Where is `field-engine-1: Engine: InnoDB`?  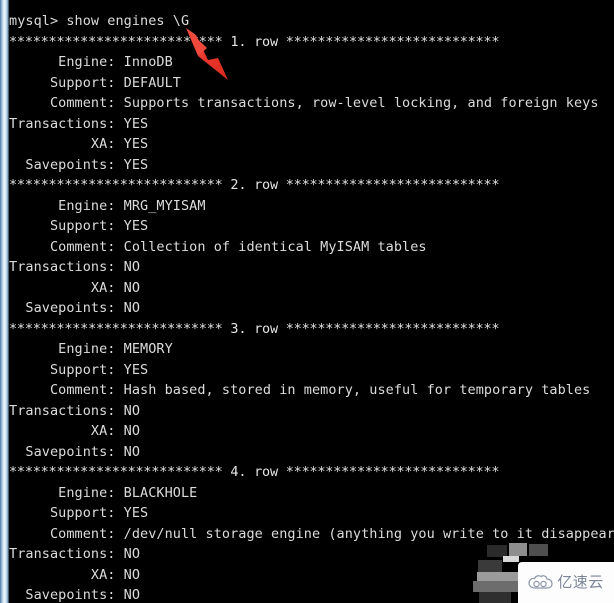
field-engine-1: Engine: InnoDB is located at coordinates (91, 62).